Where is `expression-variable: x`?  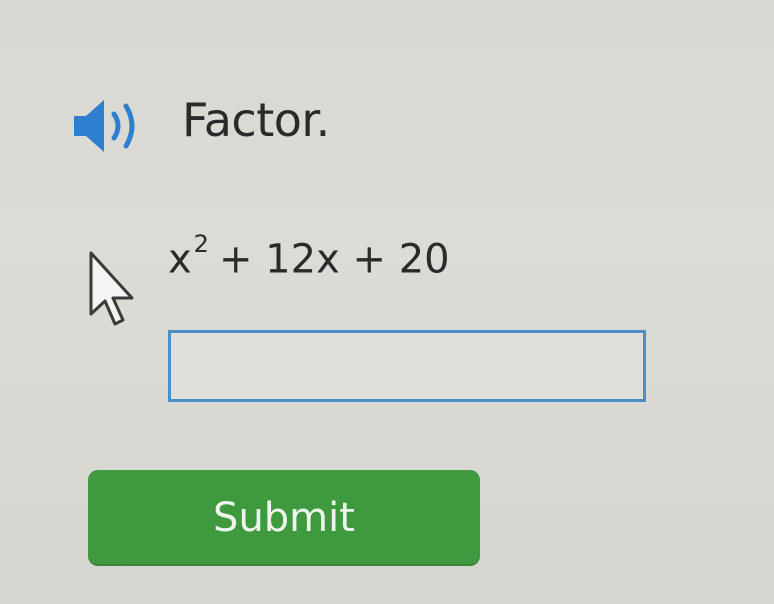
expression-variable: x is located at coordinates (180, 259).